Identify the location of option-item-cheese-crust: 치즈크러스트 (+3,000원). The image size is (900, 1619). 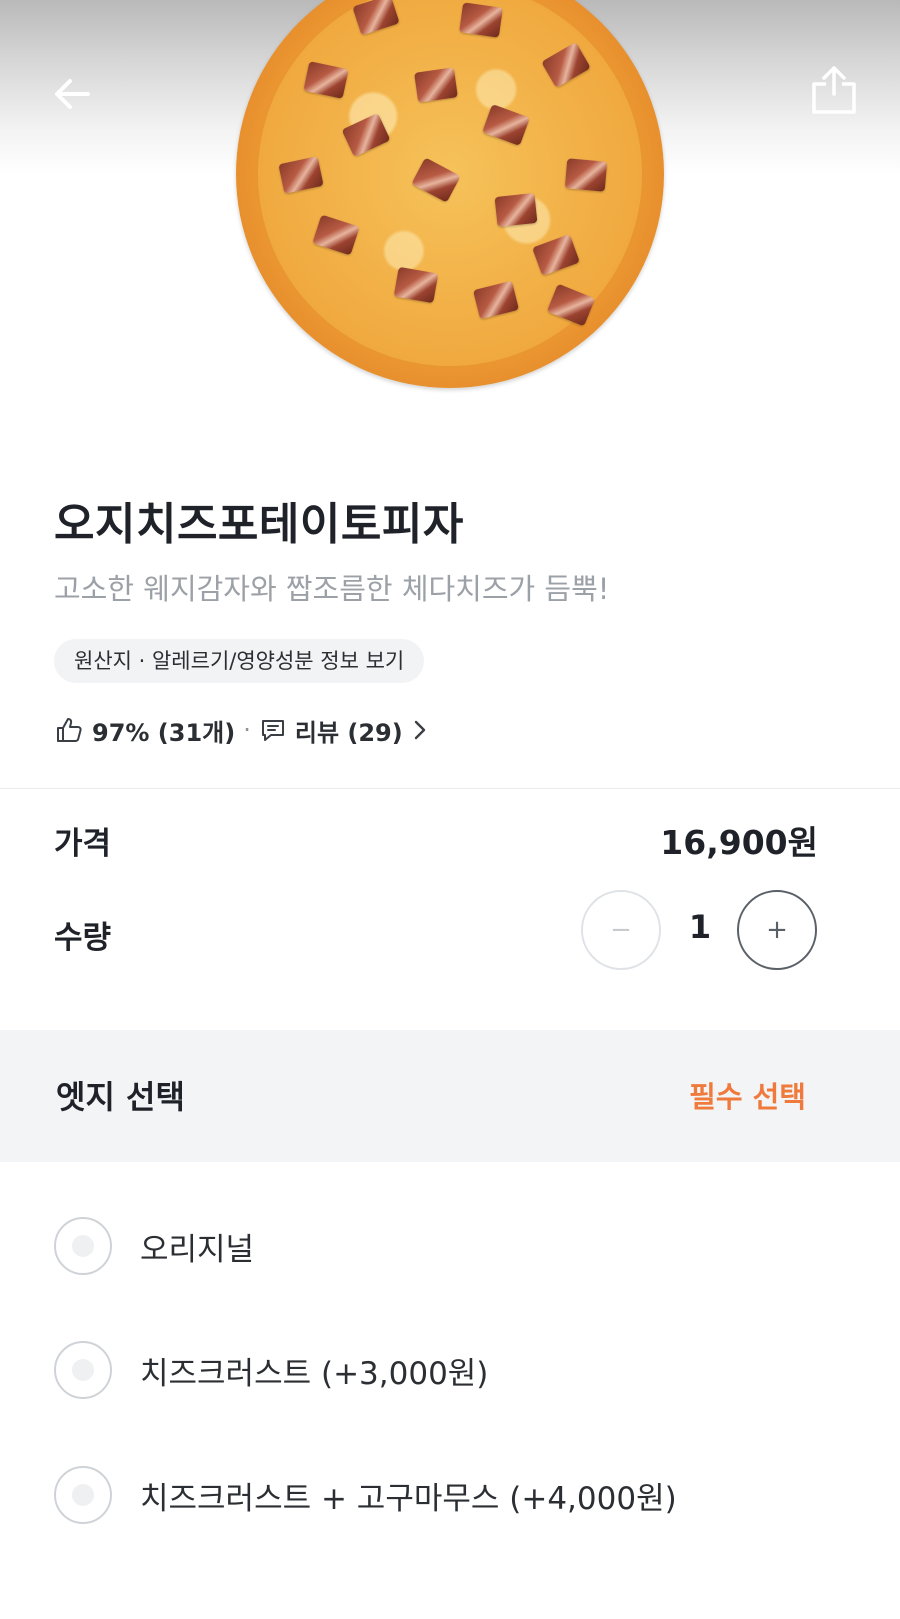
(271, 1370).